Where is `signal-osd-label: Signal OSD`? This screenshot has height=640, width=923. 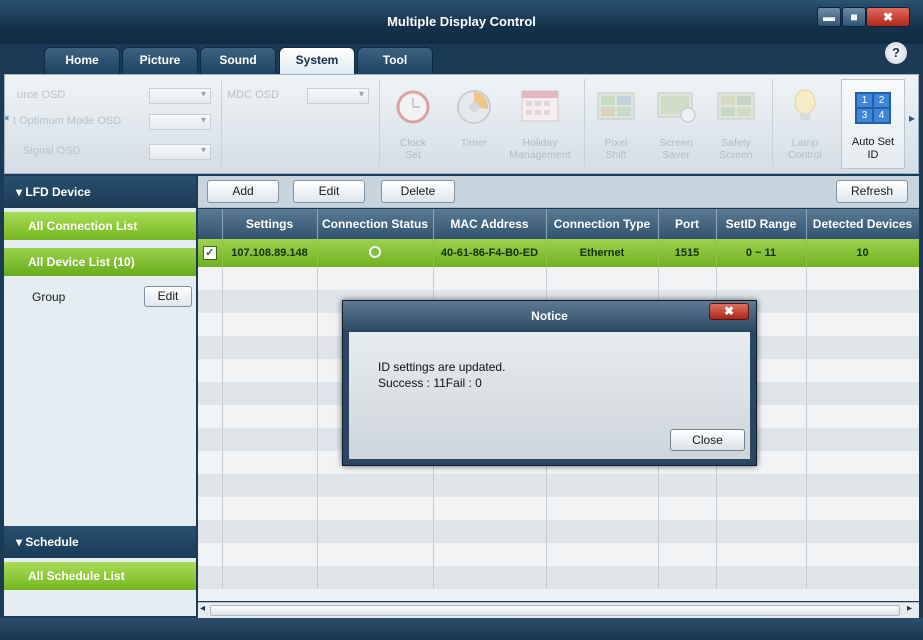
signal-osd-label: Signal OSD is located at coordinates (52, 151).